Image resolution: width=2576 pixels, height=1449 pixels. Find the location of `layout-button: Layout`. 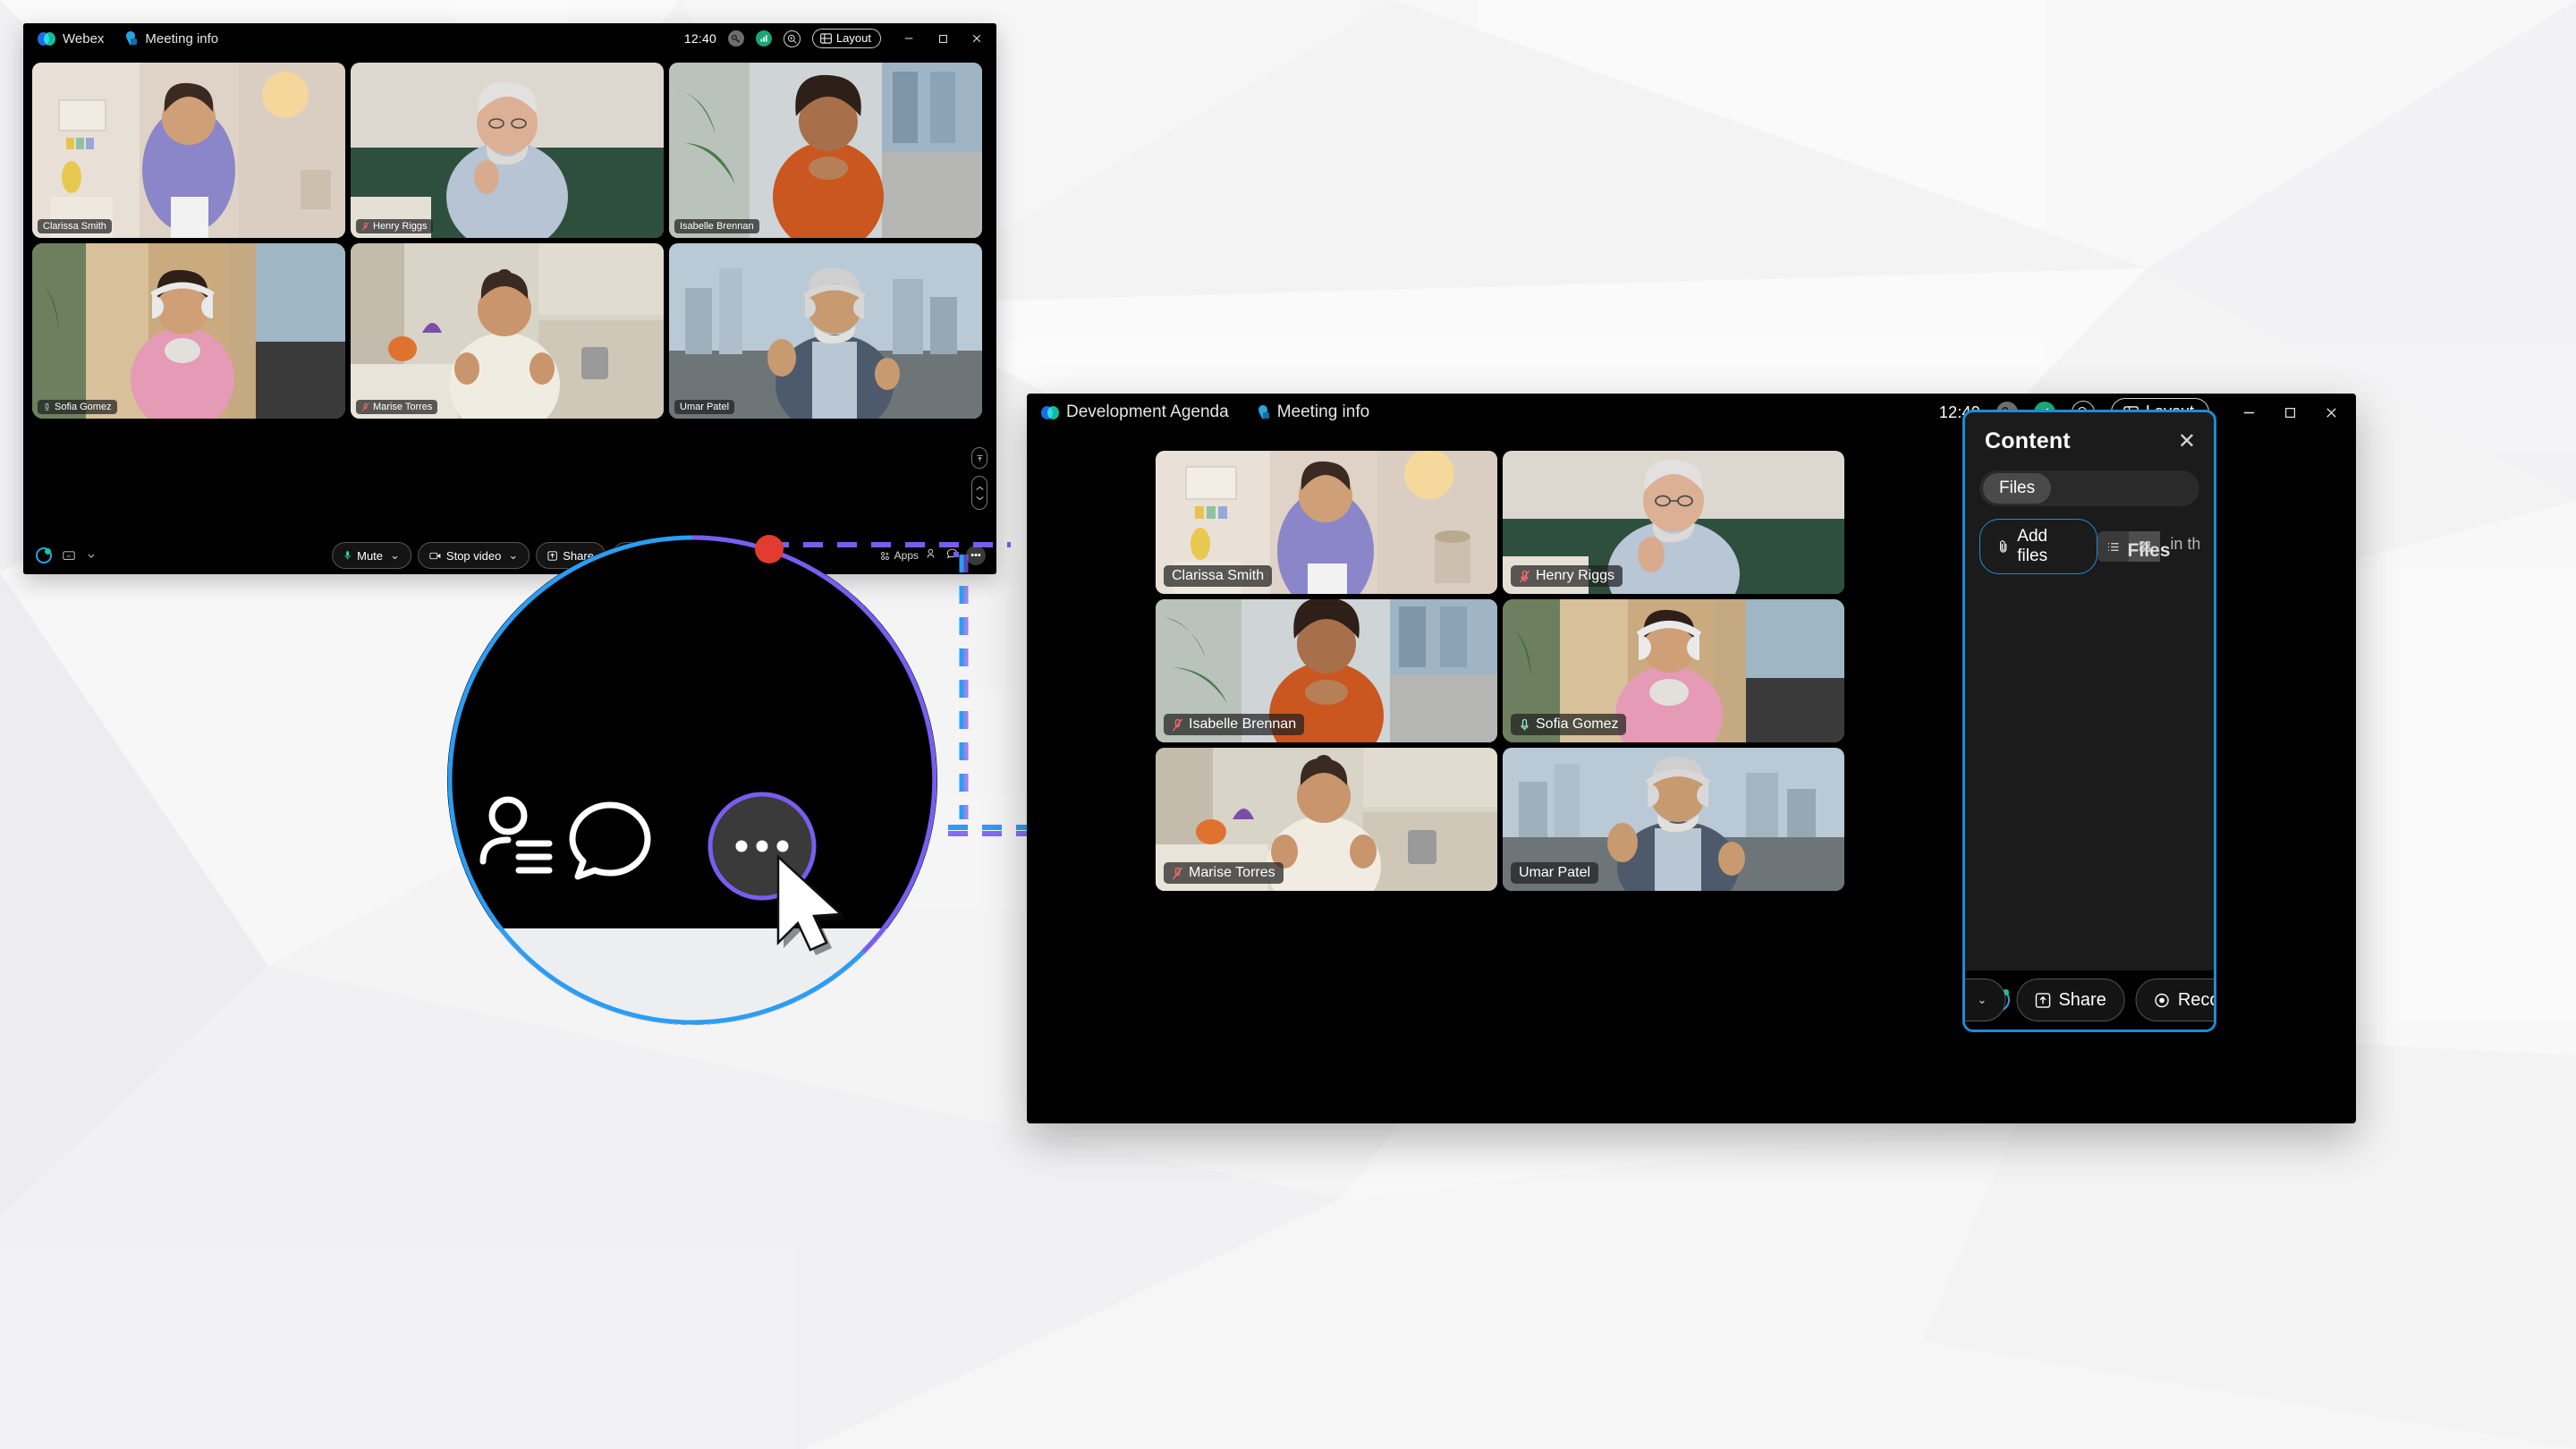

layout-button: Layout is located at coordinates (846, 38).